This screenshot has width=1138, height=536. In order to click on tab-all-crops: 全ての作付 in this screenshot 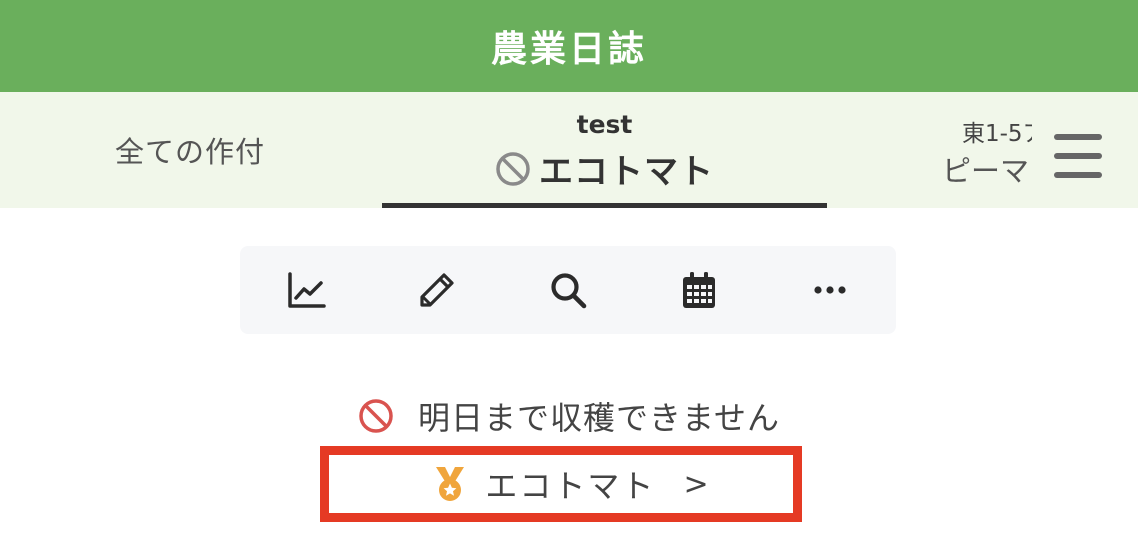, I will do `click(190, 150)`.